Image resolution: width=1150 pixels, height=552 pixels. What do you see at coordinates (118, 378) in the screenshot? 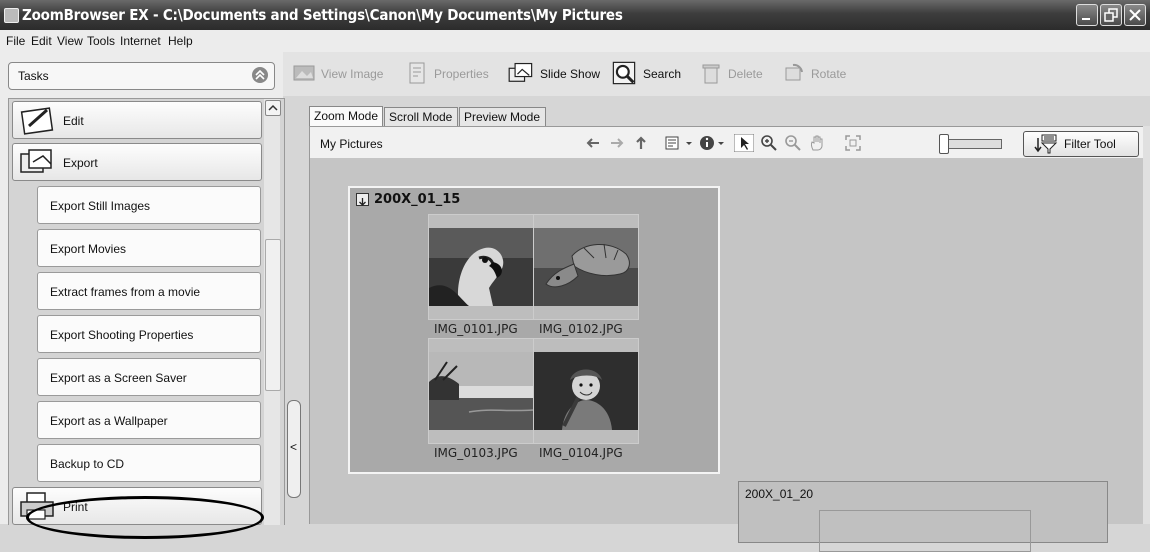
I see `export-screen-saver-label: Export as a Screen Saver` at bounding box center [118, 378].